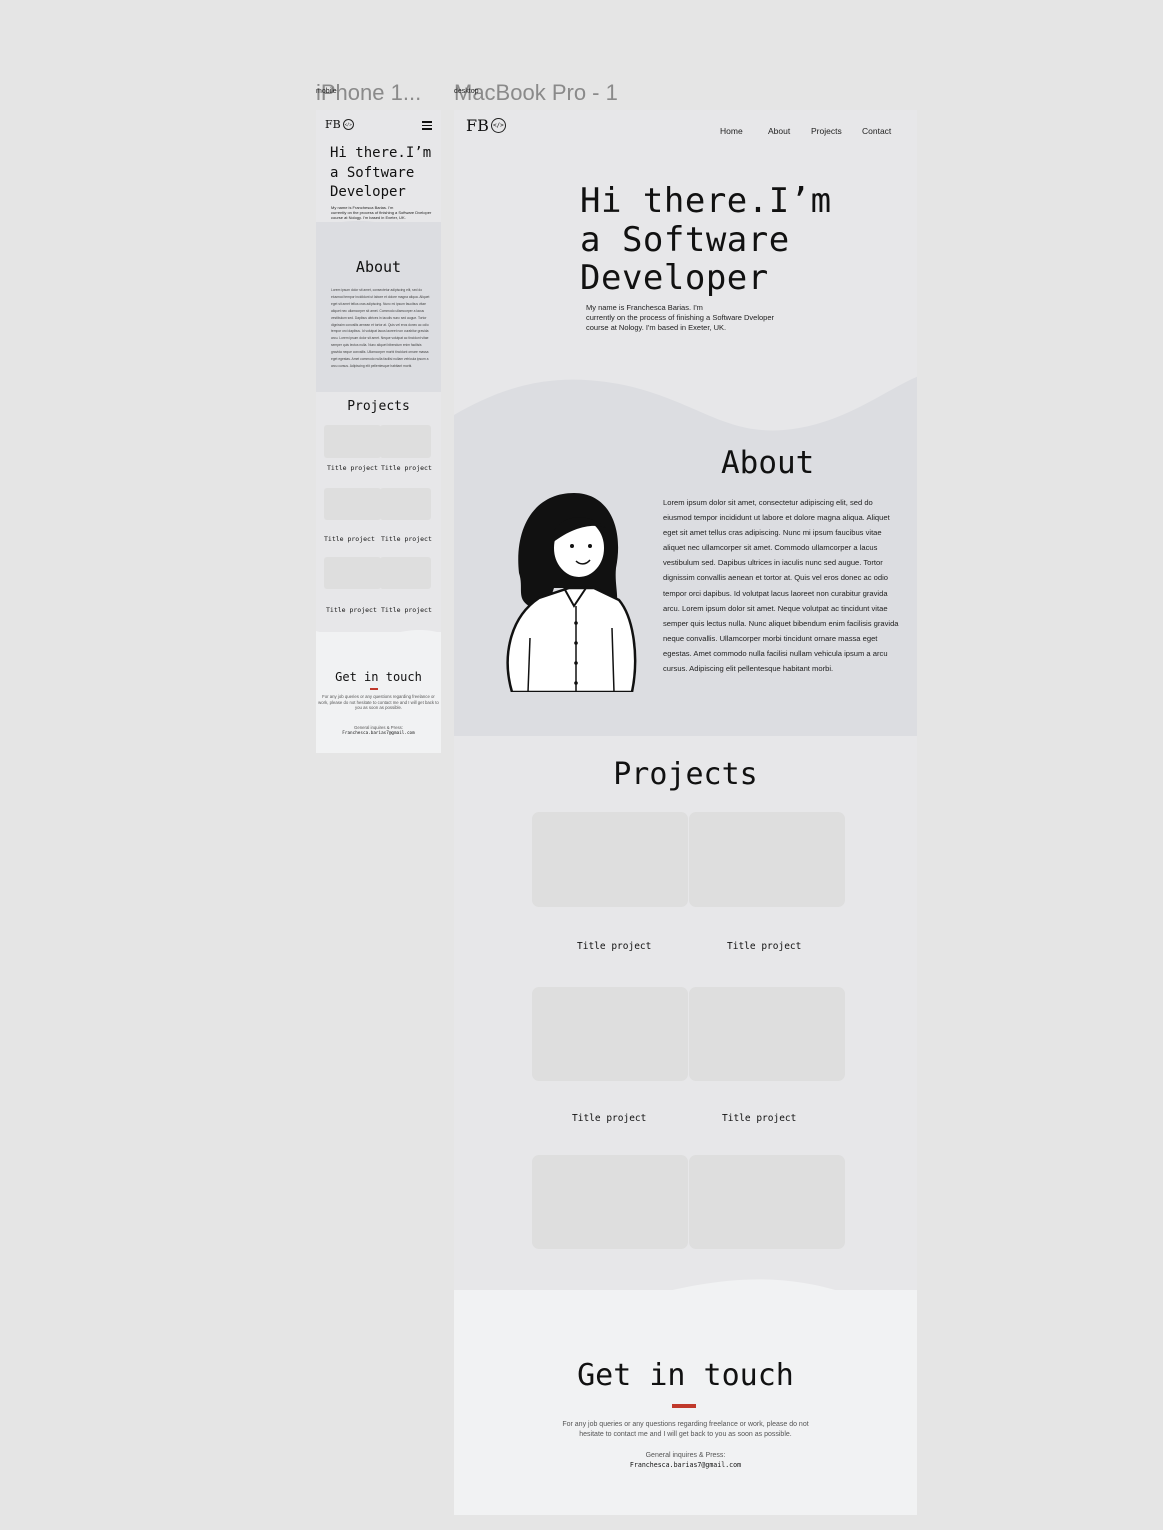  Describe the element at coordinates (826, 131) in the screenshot. I see `nav-projects: Projects` at that location.